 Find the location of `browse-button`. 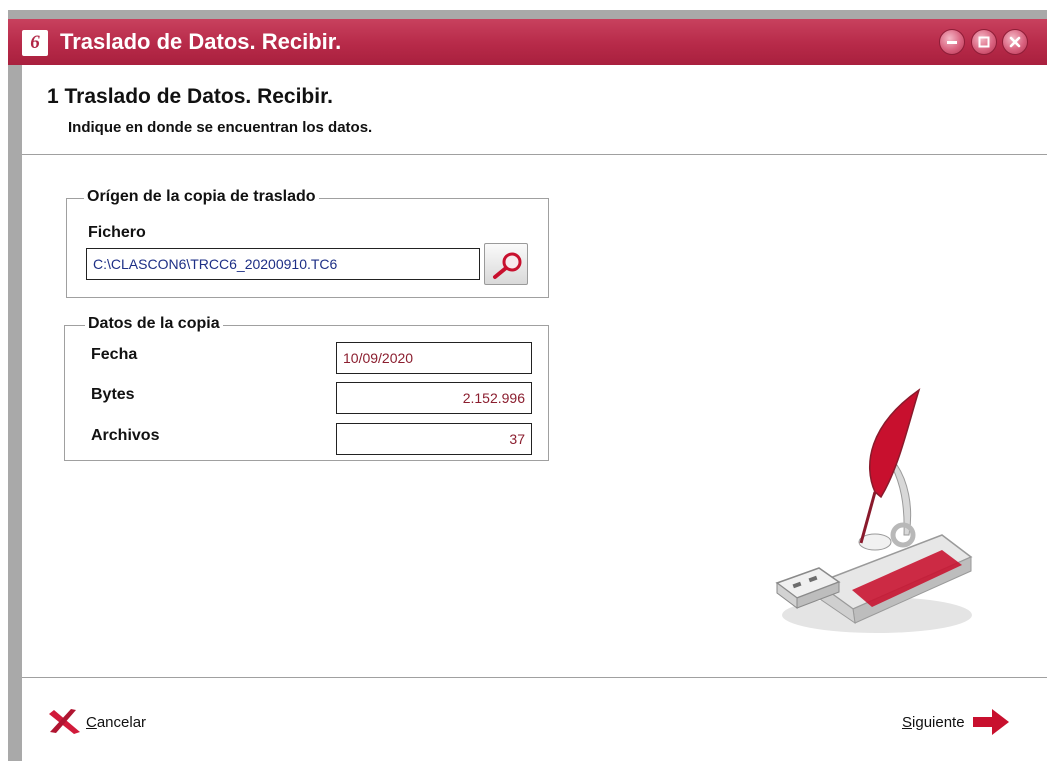

browse-button is located at coordinates (506, 264).